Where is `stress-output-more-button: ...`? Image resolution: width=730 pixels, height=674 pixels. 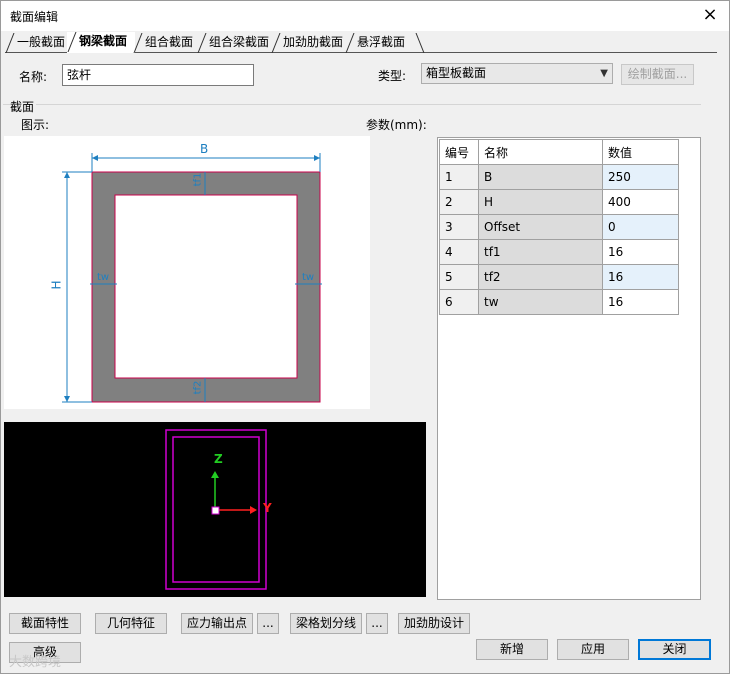
stress-output-more-button: ... is located at coordinates (268, 623).